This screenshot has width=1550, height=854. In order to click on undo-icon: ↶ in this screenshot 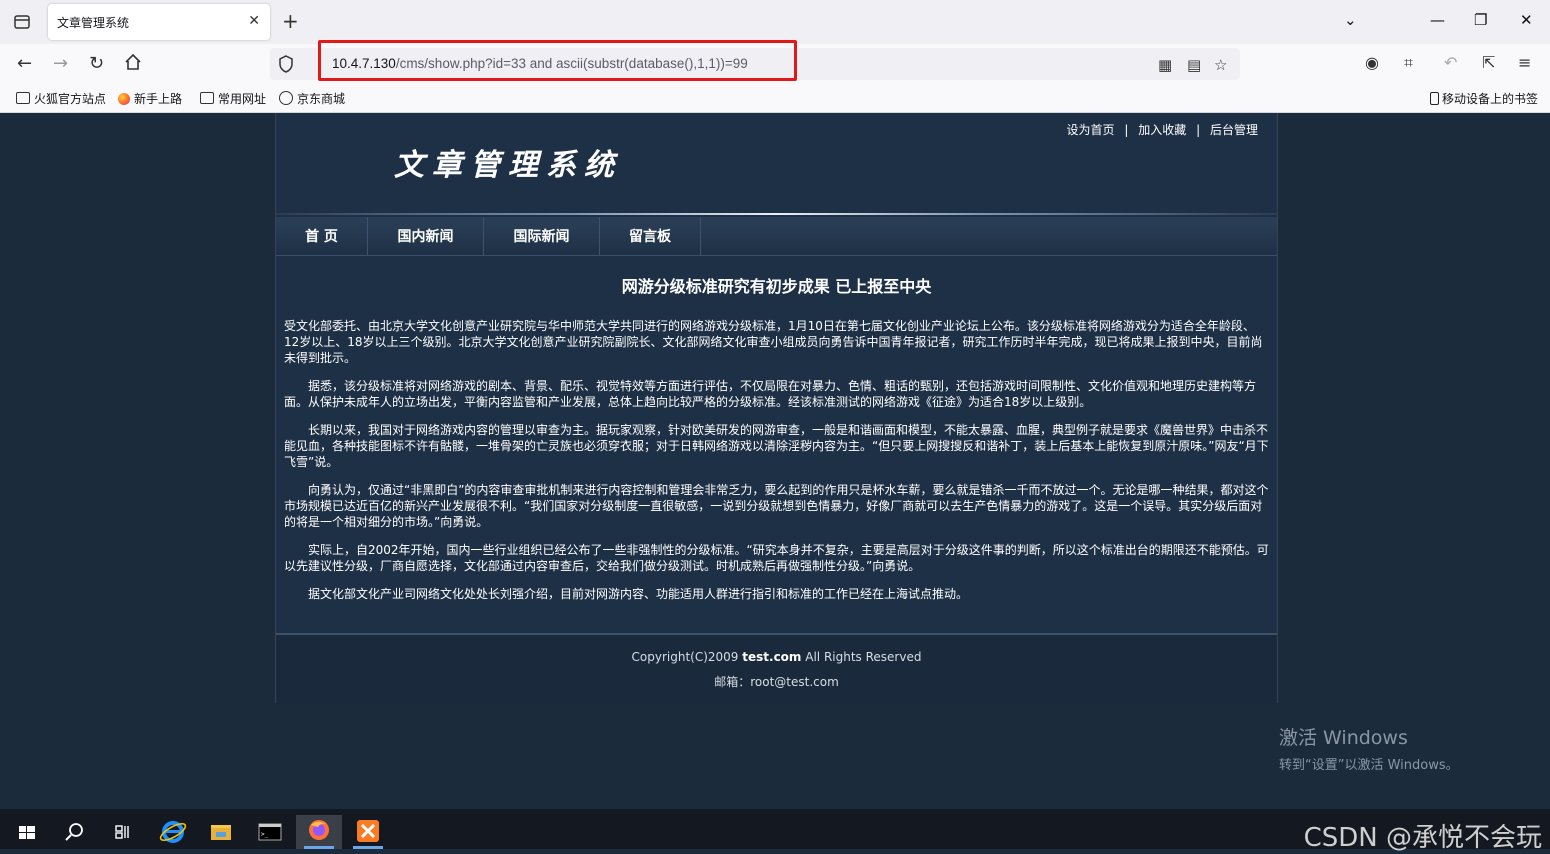, I will do `click(1450, 62)`.